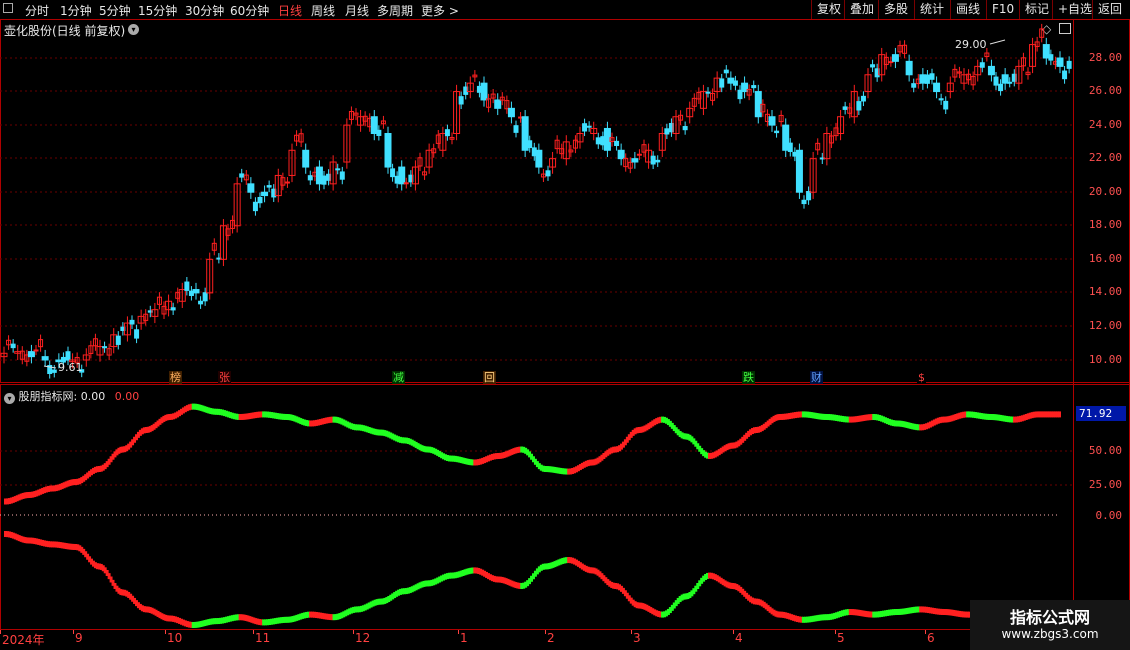  What do you see at coordinates (1105, 191) in the screenshot?
I see `price-axis-label: 20.00` at bounding box center [1105, 191].